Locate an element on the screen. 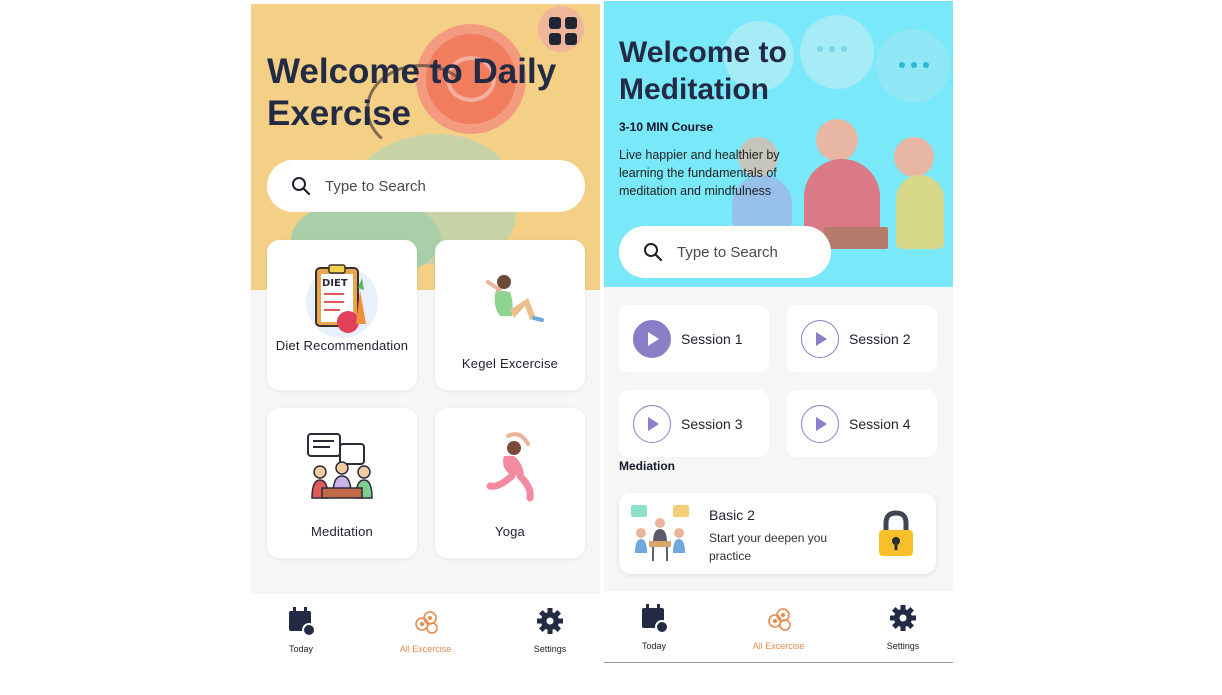 The image size is (1222, 695). card-label: Diet Recommendation is located at coordinates (342, 345).